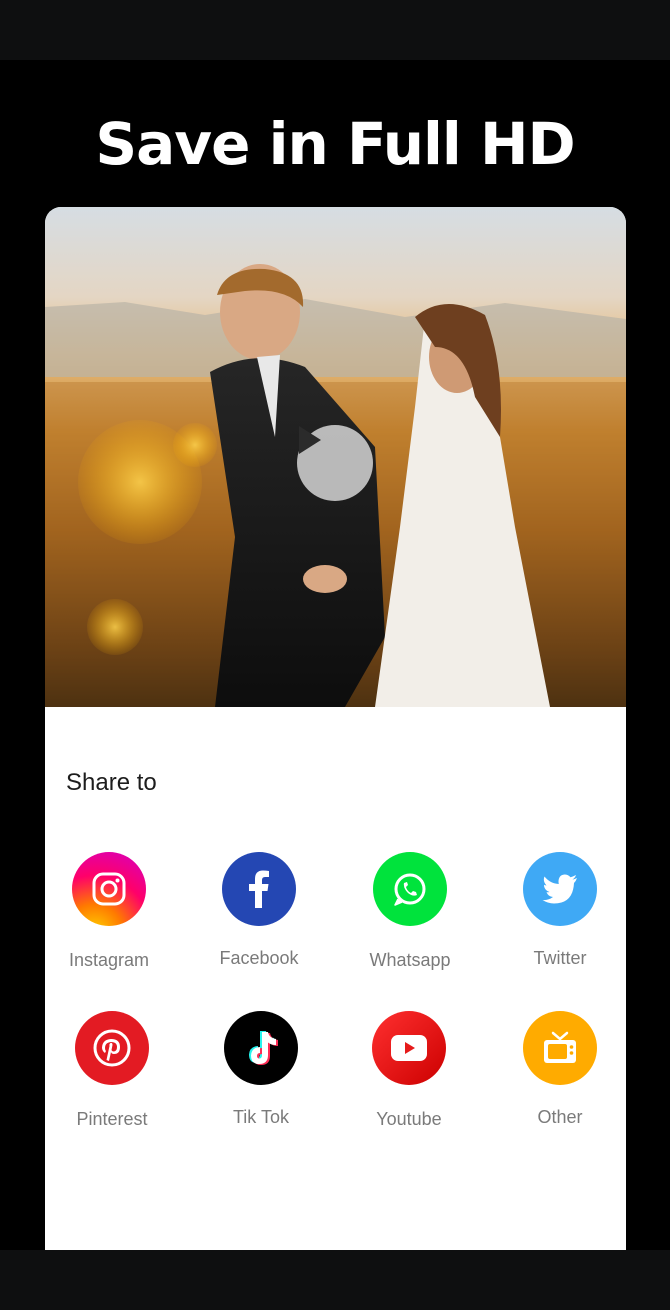 The width and height of the screenshot is (670, 1310). Describe the element at coordinates (259, 958) in the screenshot. I see `share-label: Facebook` at that location.